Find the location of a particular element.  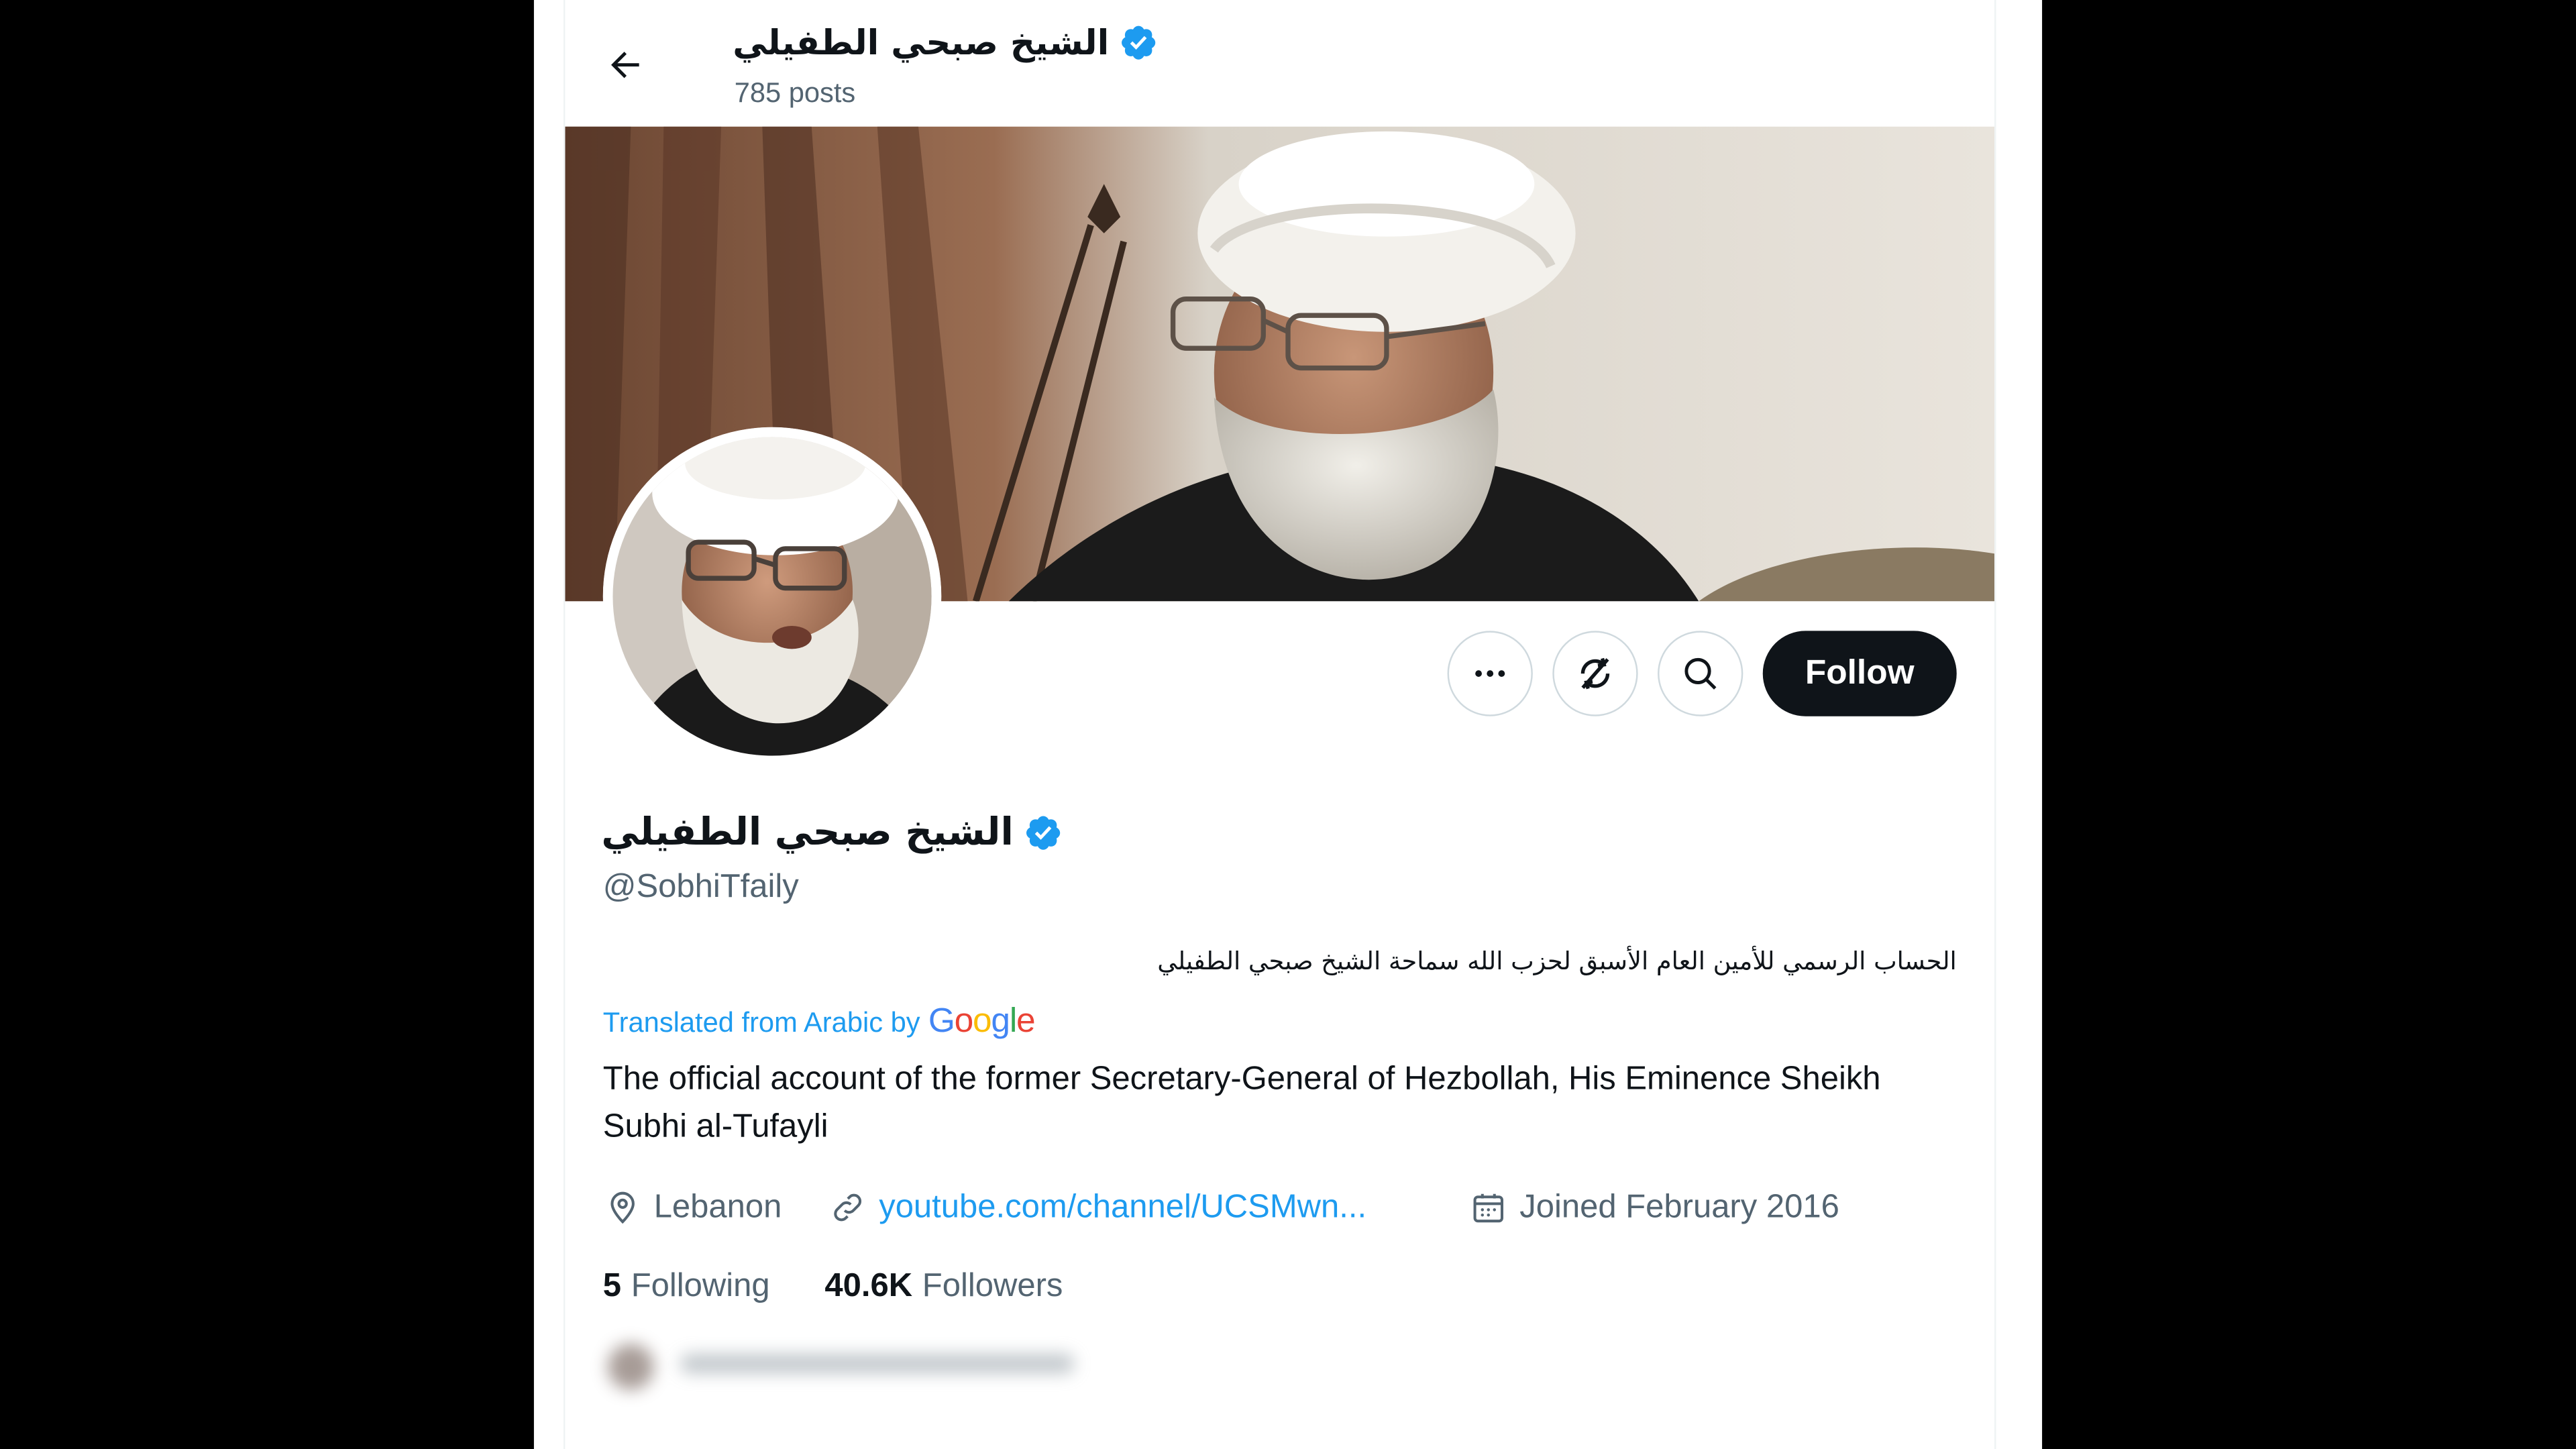

google-logo: Google is located at coordinates (982, 1021).